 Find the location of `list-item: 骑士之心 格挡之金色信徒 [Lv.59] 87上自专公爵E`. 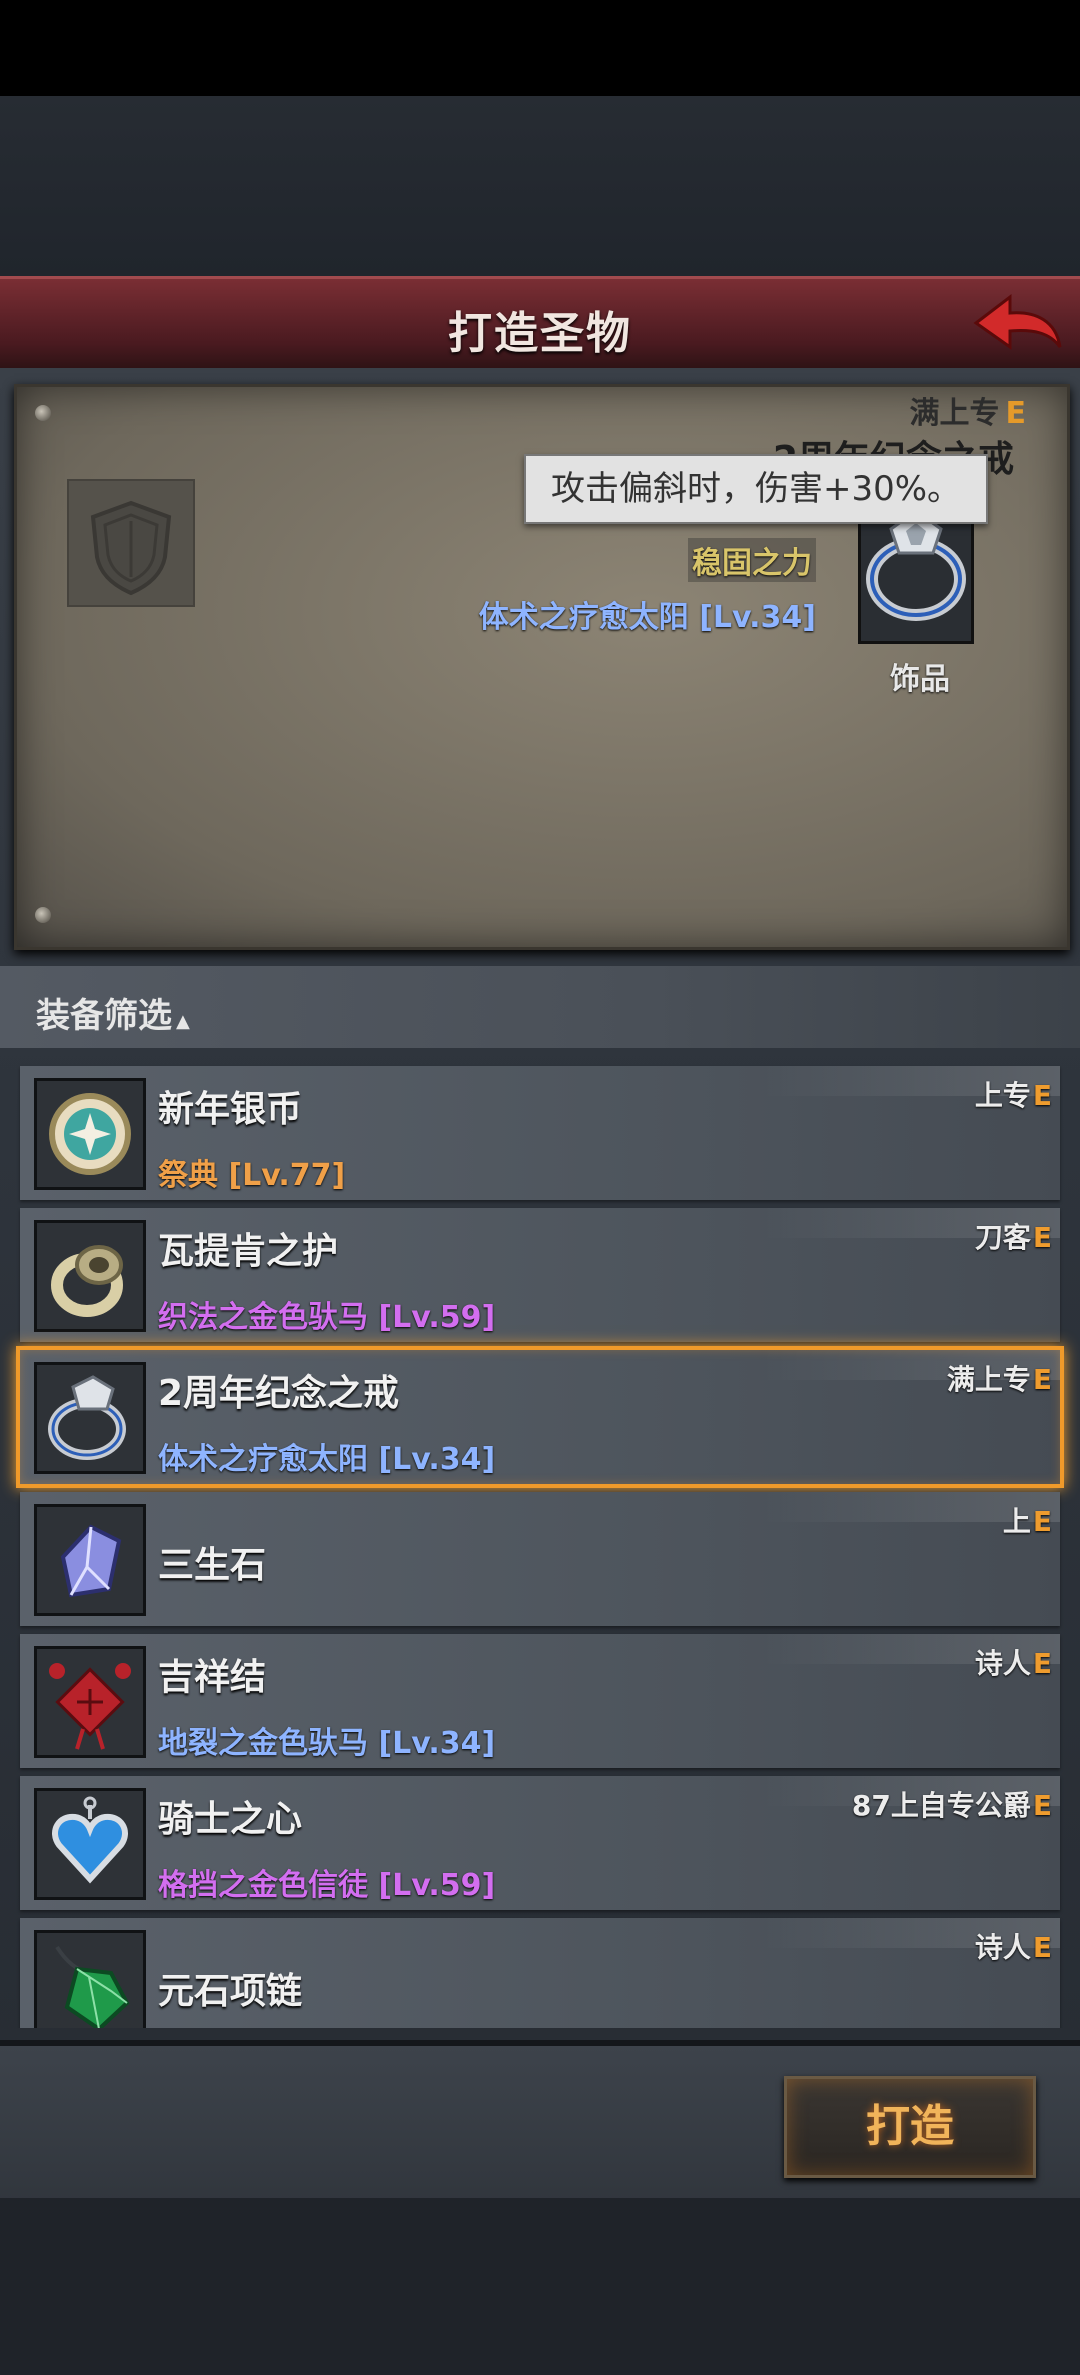

list-item: 骑士之心 格挡之金色信徒 [Lv.59] 87上自专公爵E is located at coordinates (540, 1843).